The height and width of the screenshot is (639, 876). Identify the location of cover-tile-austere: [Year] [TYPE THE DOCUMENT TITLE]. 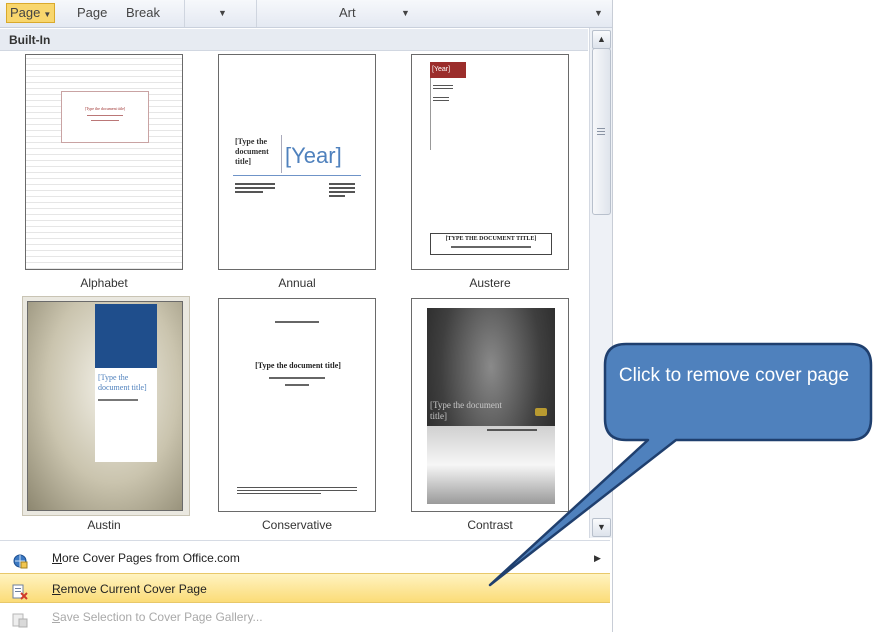
(490, 162).